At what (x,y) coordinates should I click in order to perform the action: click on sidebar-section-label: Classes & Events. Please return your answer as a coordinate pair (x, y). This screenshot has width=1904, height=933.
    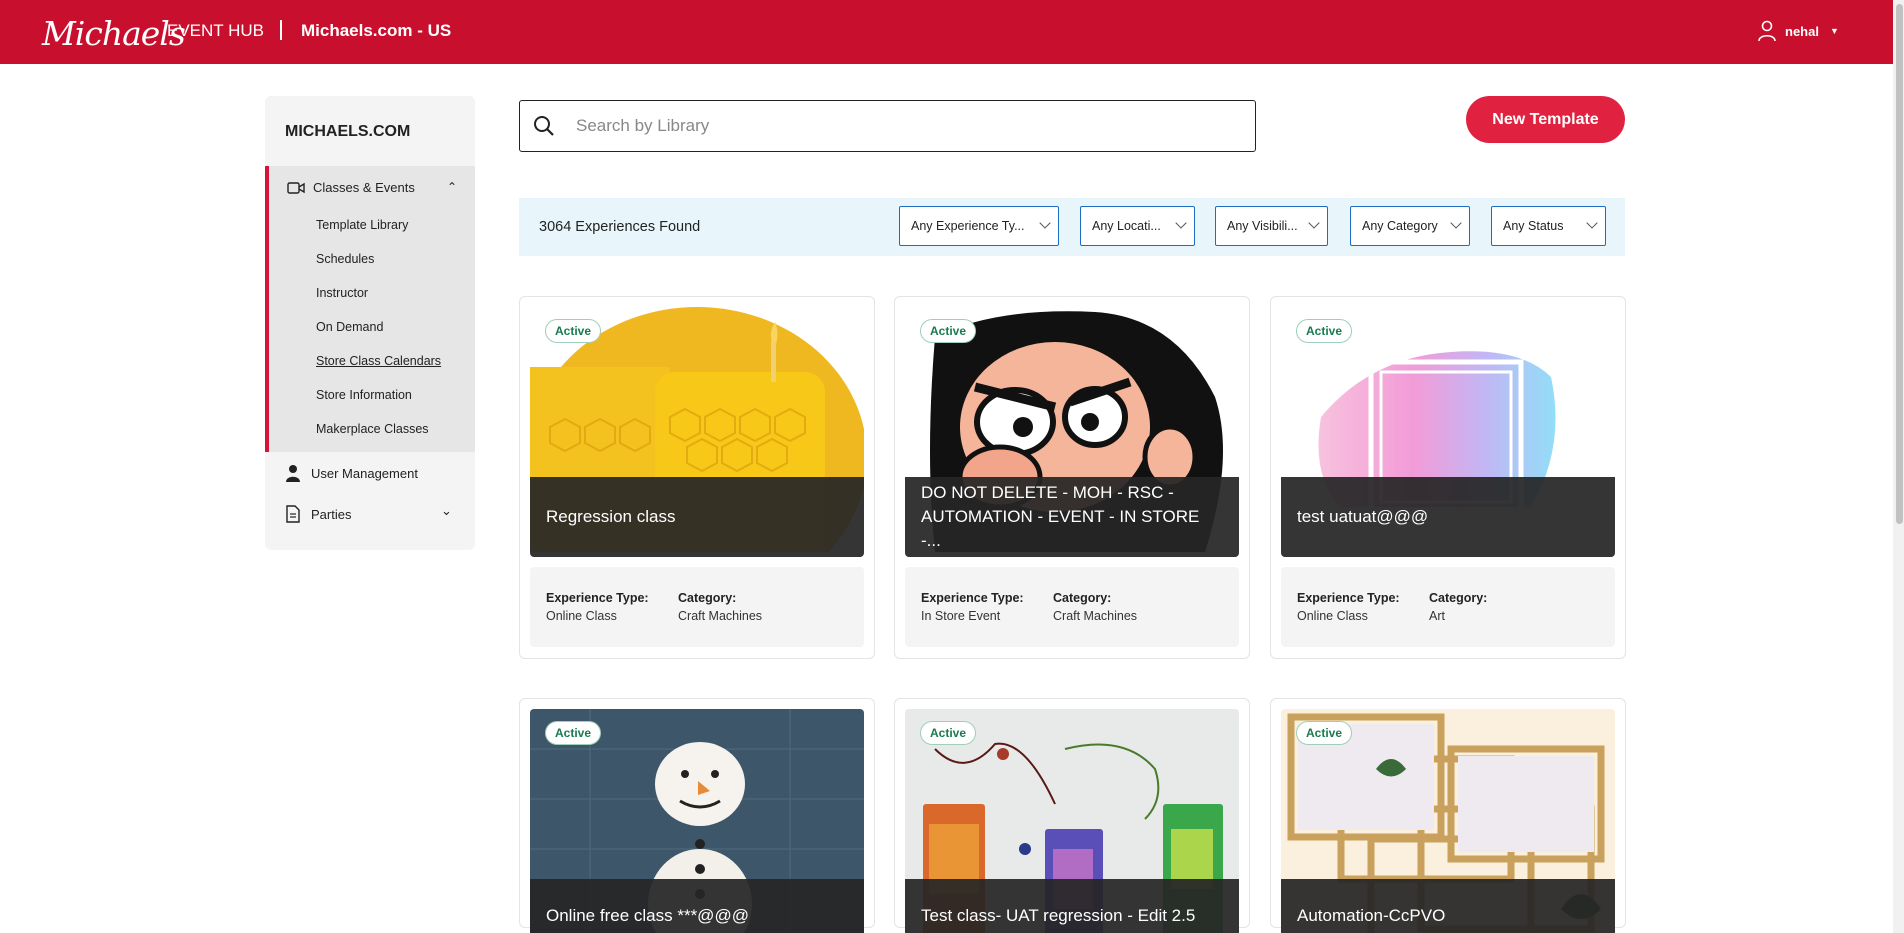
    Looking at the image, I should click on (364, 187).